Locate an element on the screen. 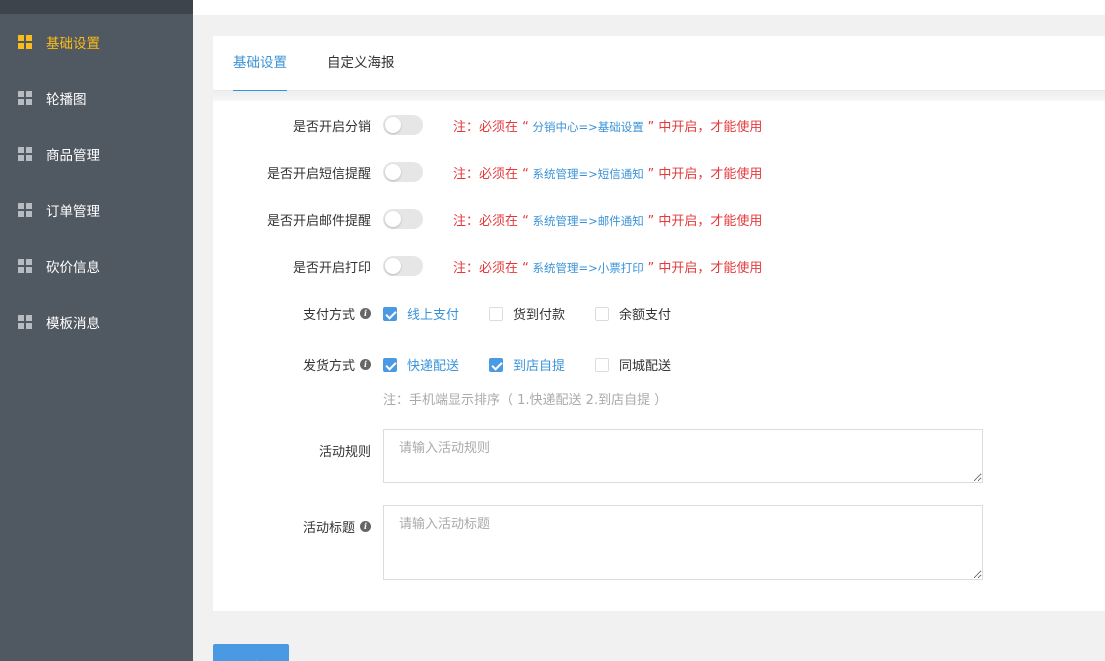 The height and width of the screenshot is (661, 1105). delivery-local-checkbox: 同城配送 is located at coordinates (633, 364).